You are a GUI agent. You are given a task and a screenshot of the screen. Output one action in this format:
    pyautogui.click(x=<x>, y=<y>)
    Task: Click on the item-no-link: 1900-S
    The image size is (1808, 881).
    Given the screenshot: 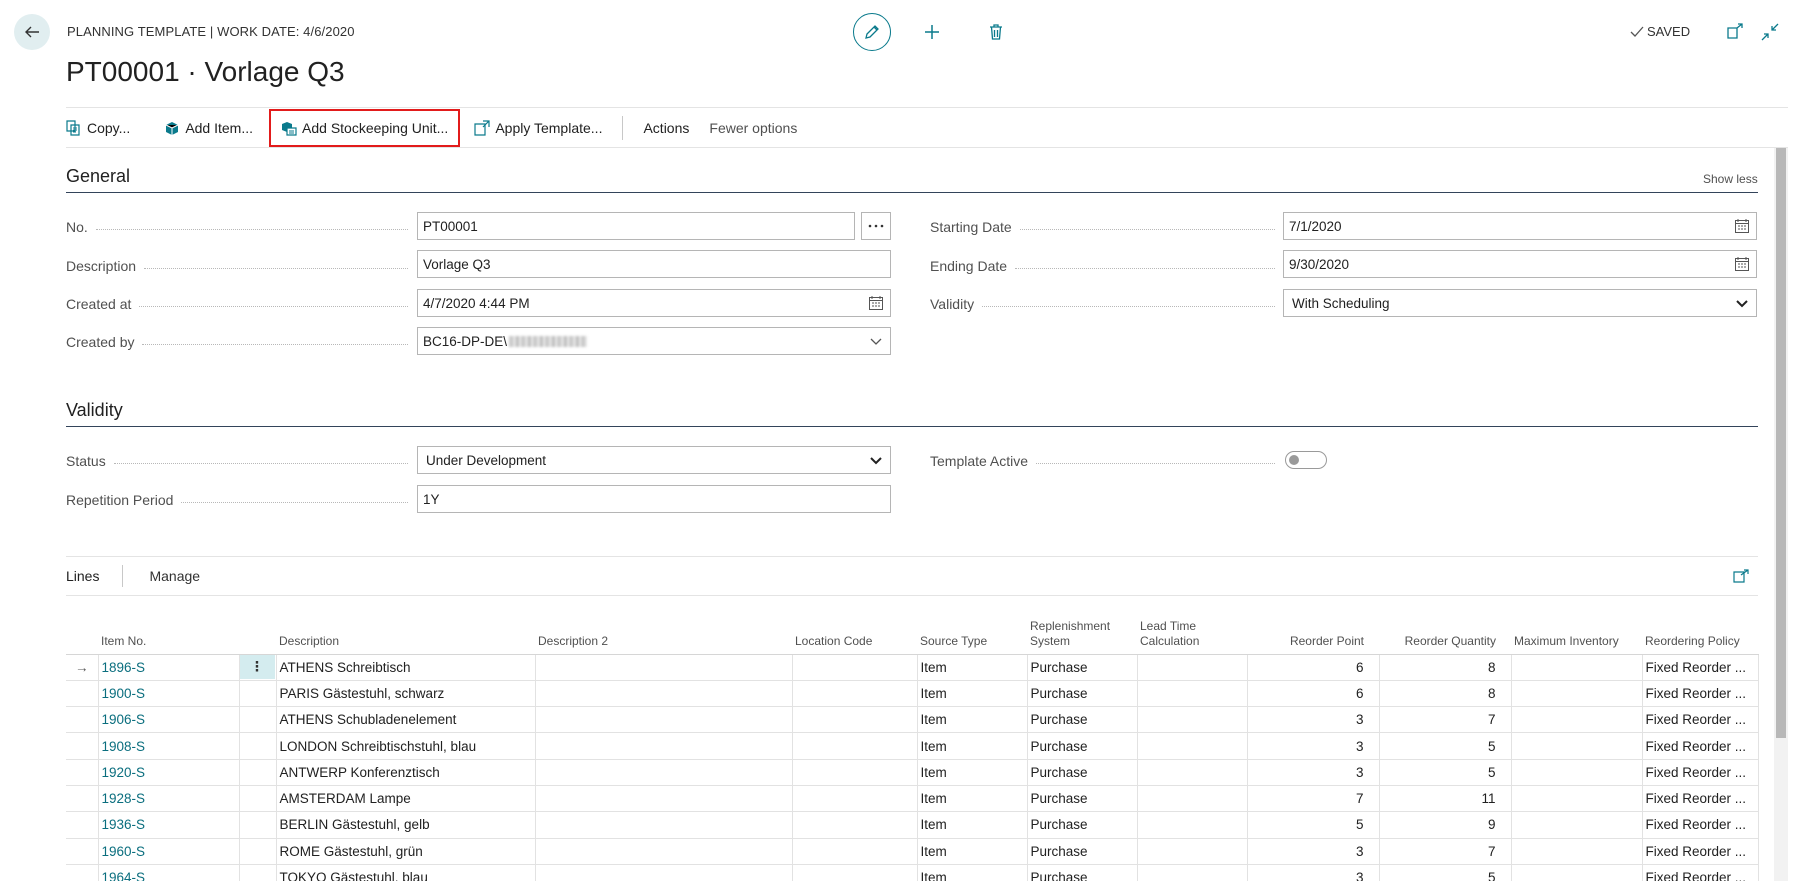 What is the action you would take?
    pyautogui.click(x=168, y=693)
    